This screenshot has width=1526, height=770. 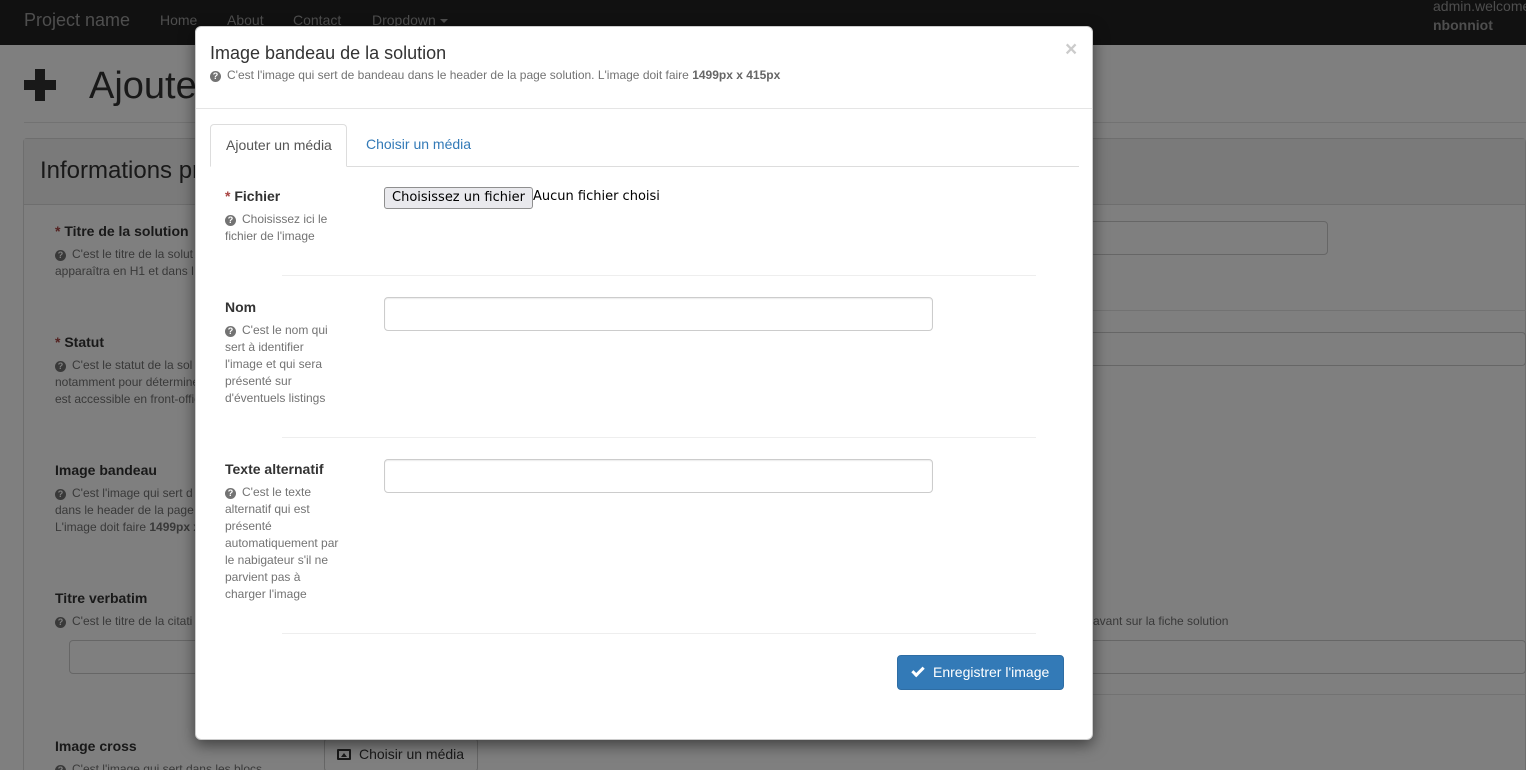 What do you see at coordinates (918, 670) in the screenshot?
I see `check-icon` at bounding box center [918, 670].